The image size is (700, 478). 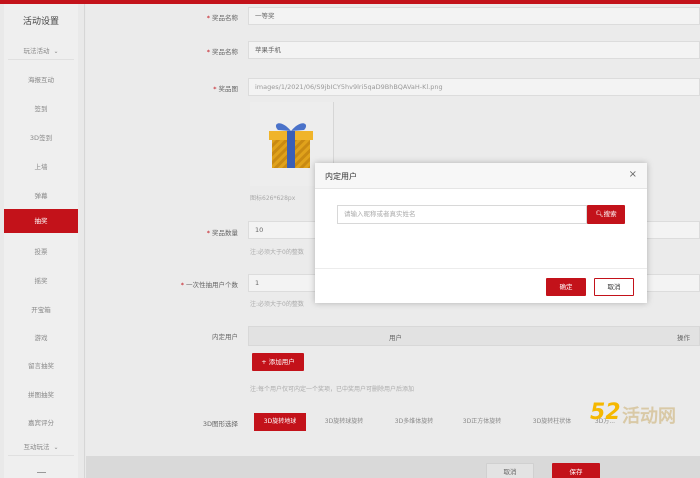 I want to click on sidebar-item-3d-checkin: 3D签到, so click(x=41, y=138).